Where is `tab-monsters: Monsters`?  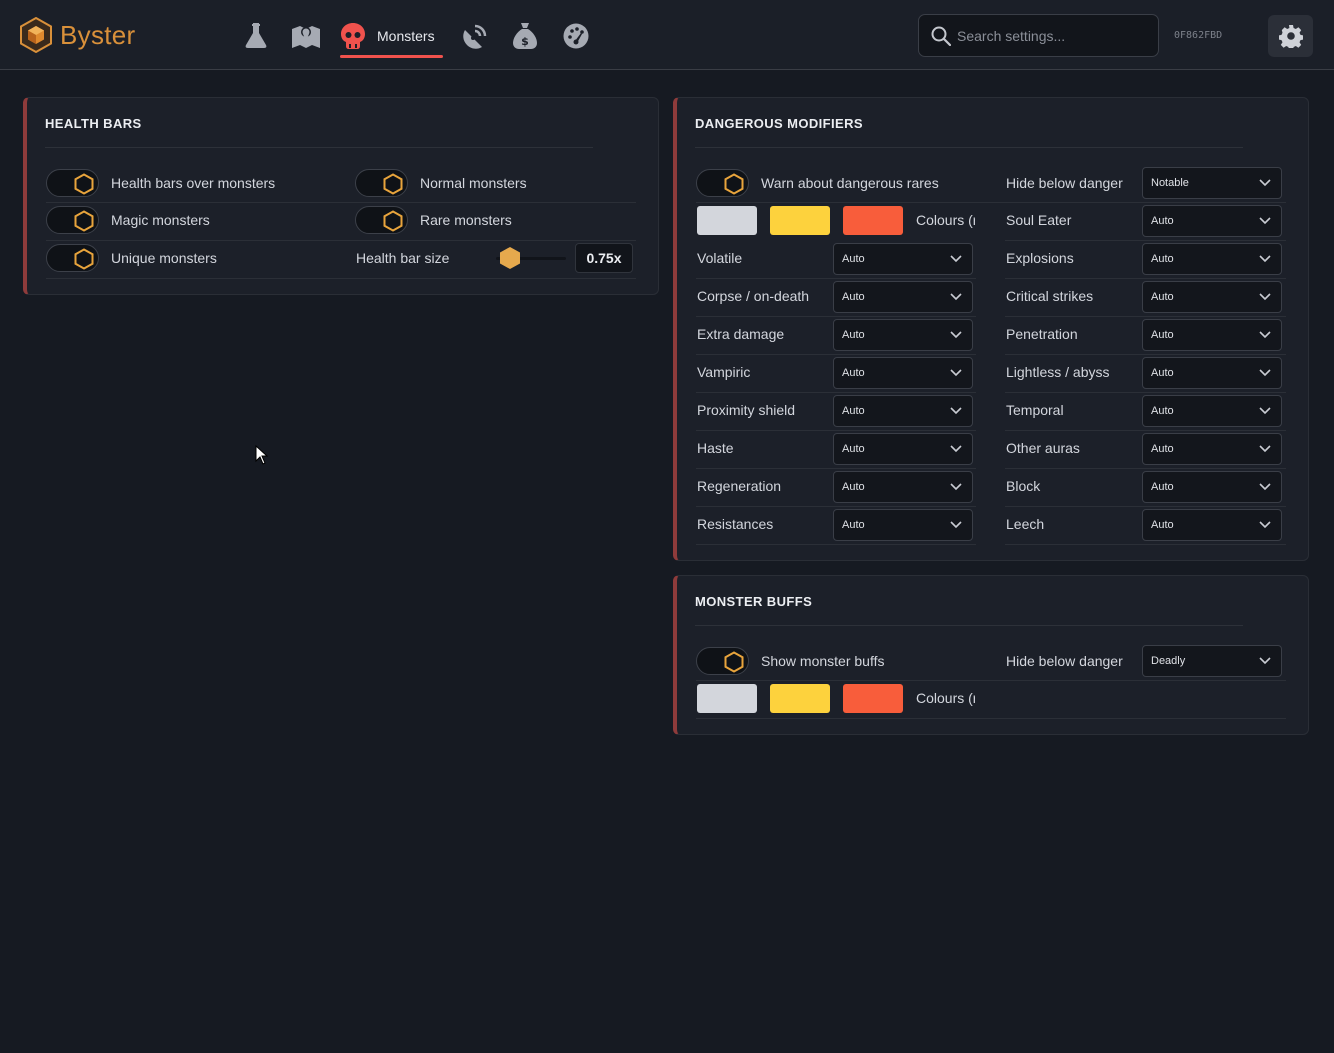 tab-monsters: Monsters is located at coordinates (391, 39).